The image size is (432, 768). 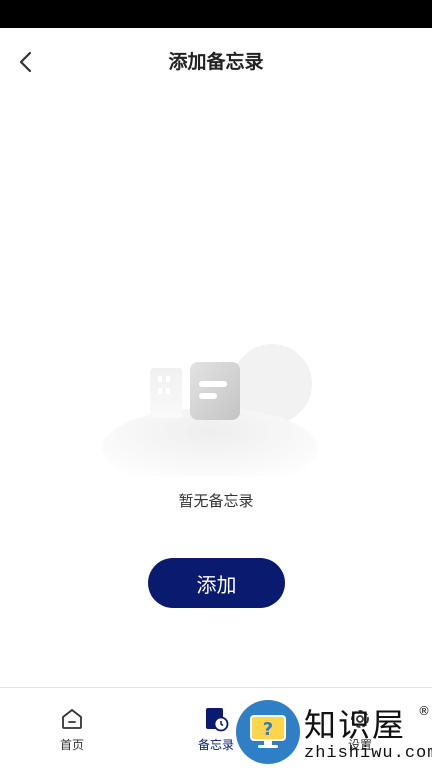 What do you see at coordinates (216, 719) in the screenshot?
I see `memo-clock-icon` at bounding box center [216, 719].